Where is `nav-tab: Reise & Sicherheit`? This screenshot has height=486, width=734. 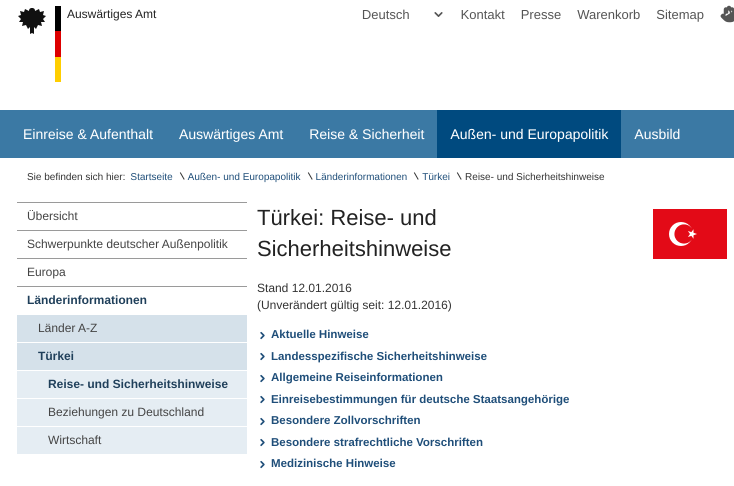
nav-tab: Reise & Sicherheit is located at coordinates (367, 134).